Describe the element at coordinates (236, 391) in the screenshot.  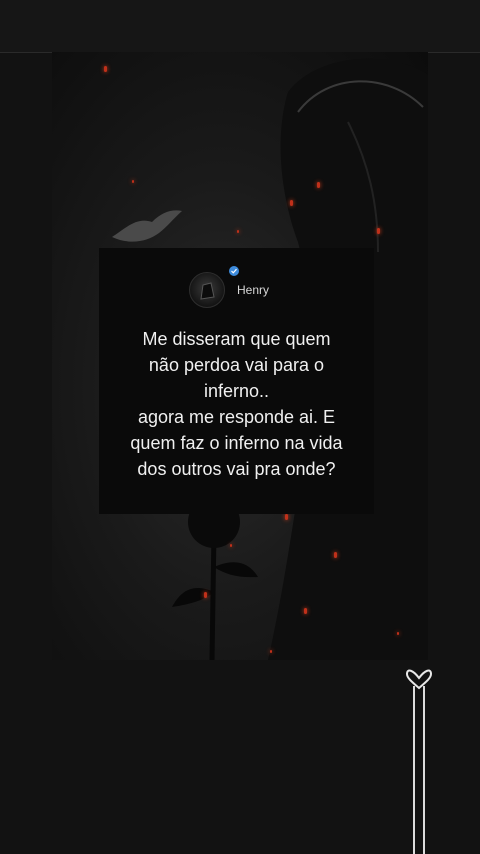
I see `quote-line: inferno..` at that location.